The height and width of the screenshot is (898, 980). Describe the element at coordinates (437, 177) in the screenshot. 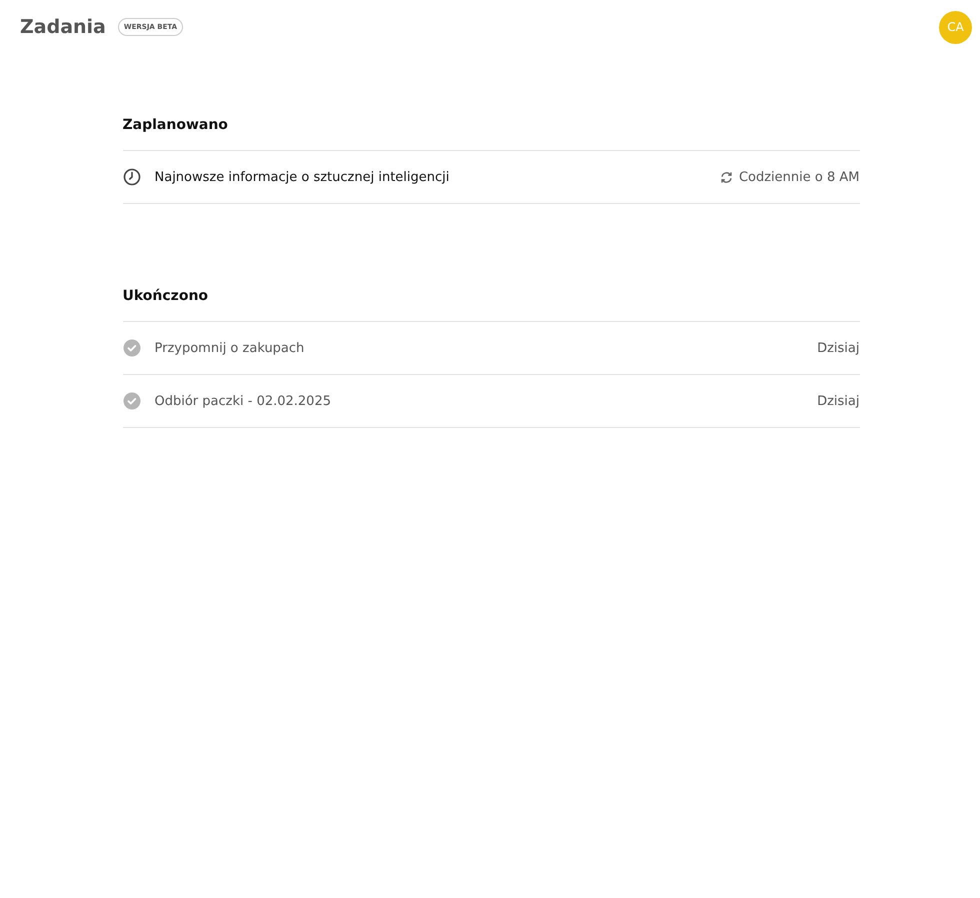

I see `task-title: Najnowsze informacje o sztucznej inteligencji` at that location.